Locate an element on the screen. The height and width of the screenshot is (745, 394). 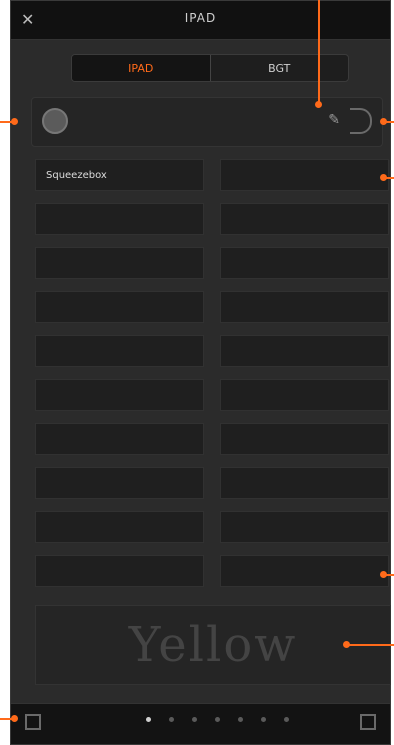
segment-control: IPAD BGT is located at coordinates (210, 68).